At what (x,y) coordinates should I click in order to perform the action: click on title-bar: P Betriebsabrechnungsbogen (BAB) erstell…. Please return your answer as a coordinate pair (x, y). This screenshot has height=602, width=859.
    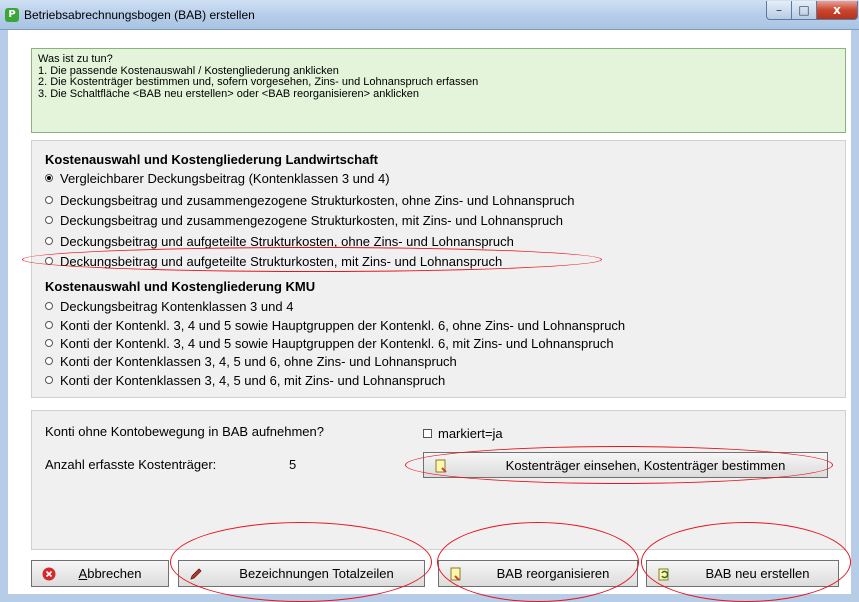
    Looking at the image, I should click on (429, 15).